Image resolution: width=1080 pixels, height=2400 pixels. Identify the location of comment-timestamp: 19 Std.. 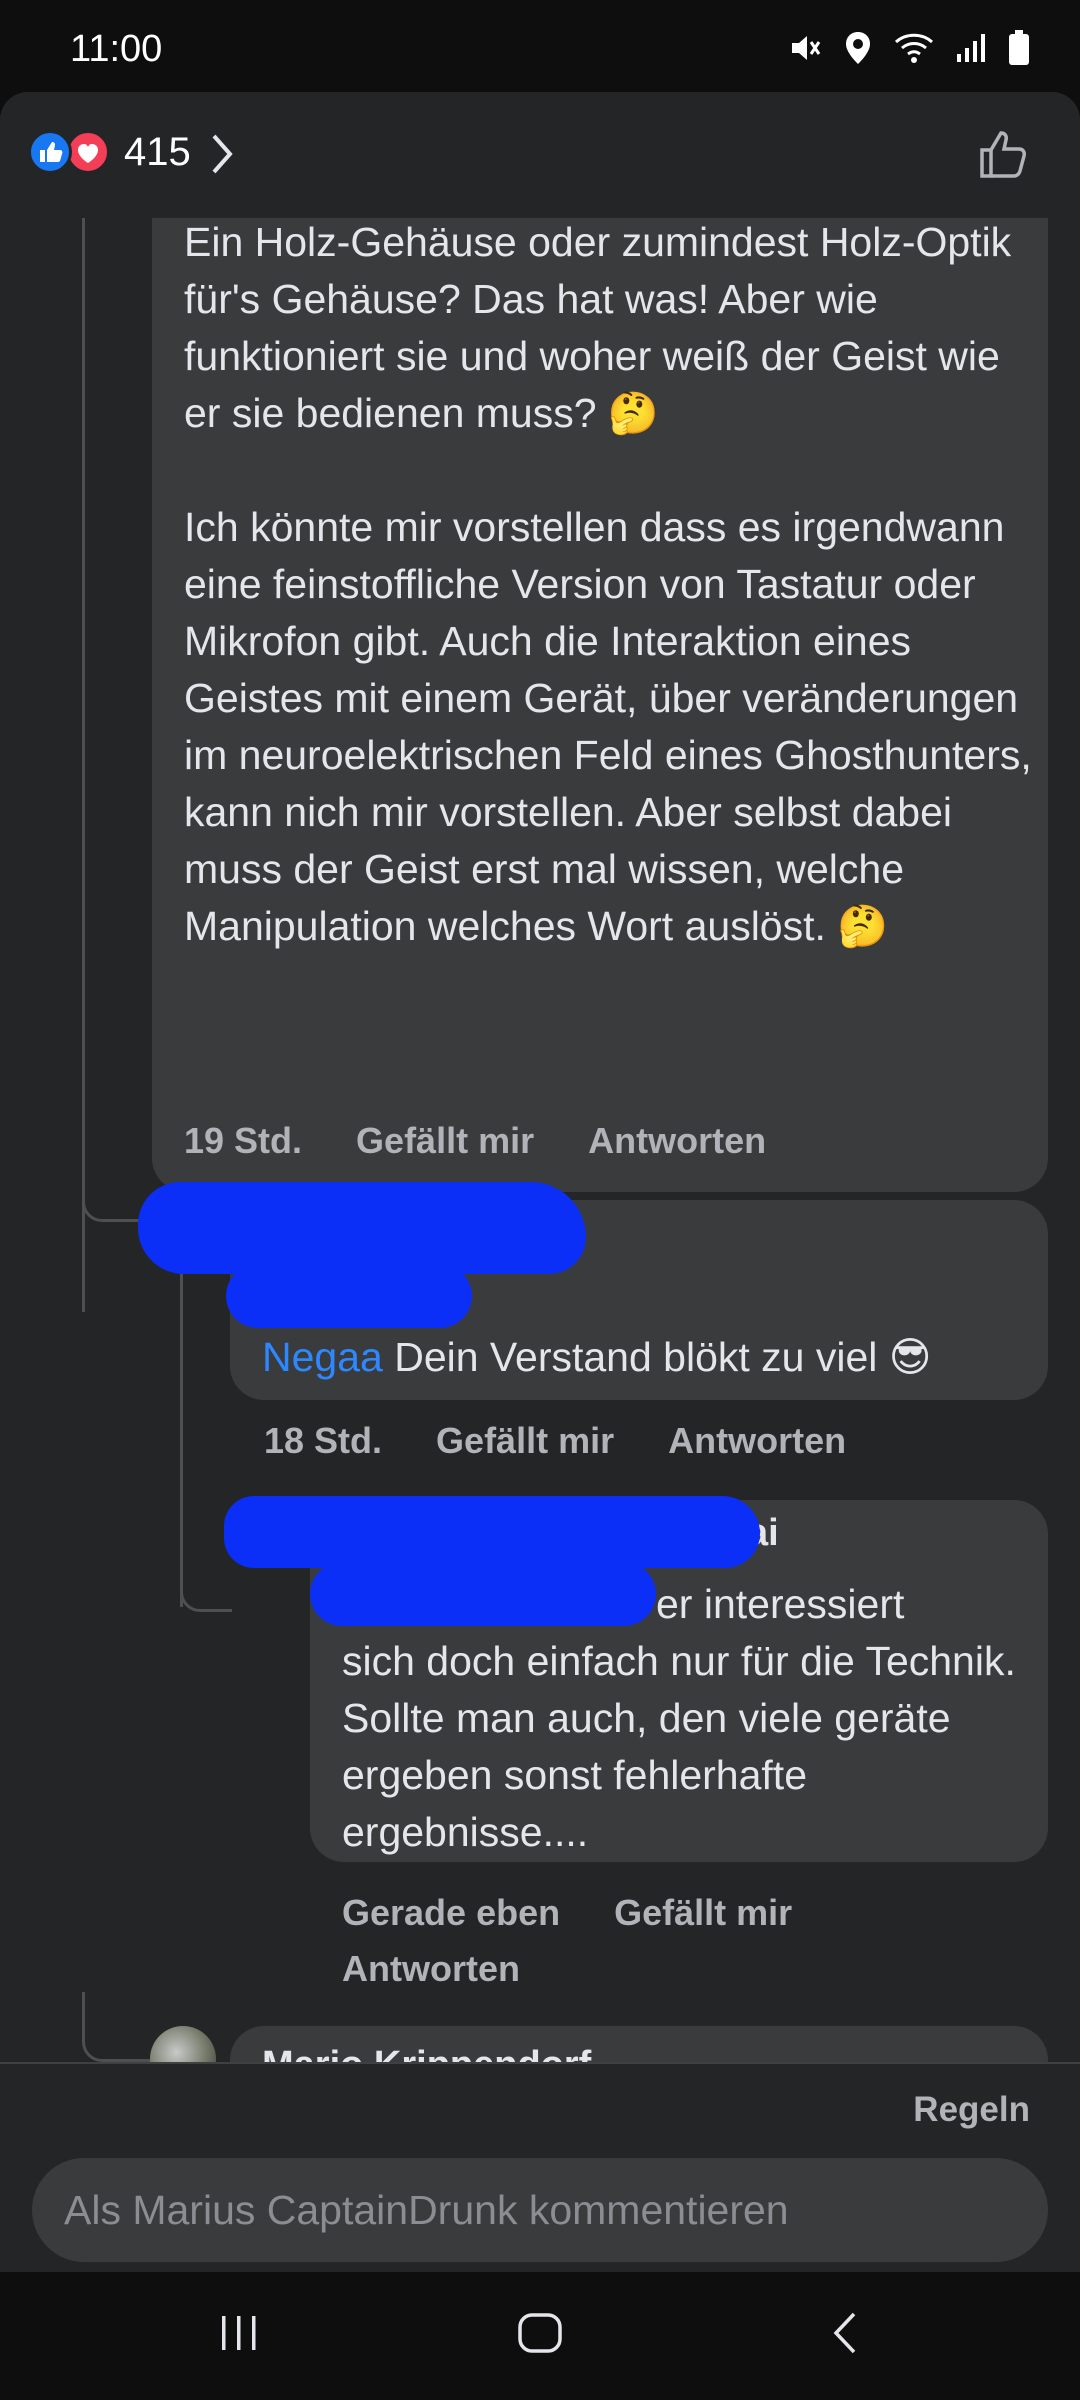
(243, 1140).